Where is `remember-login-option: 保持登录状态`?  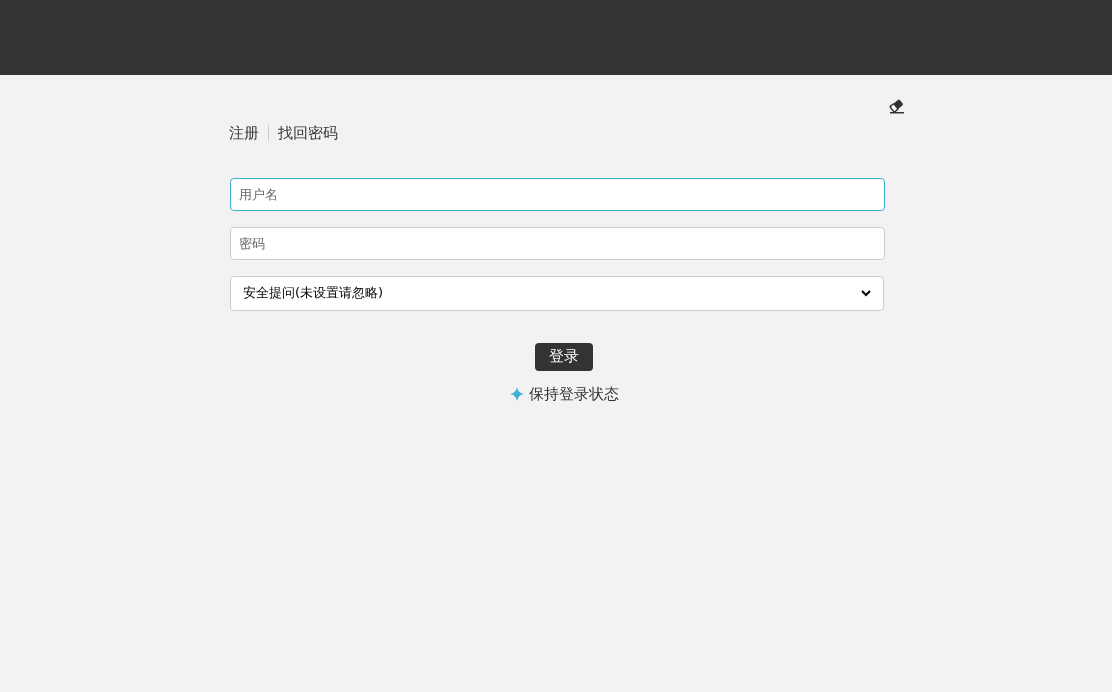 remember-login-option: 保持登录状态 is located at coordinates (573, 393).